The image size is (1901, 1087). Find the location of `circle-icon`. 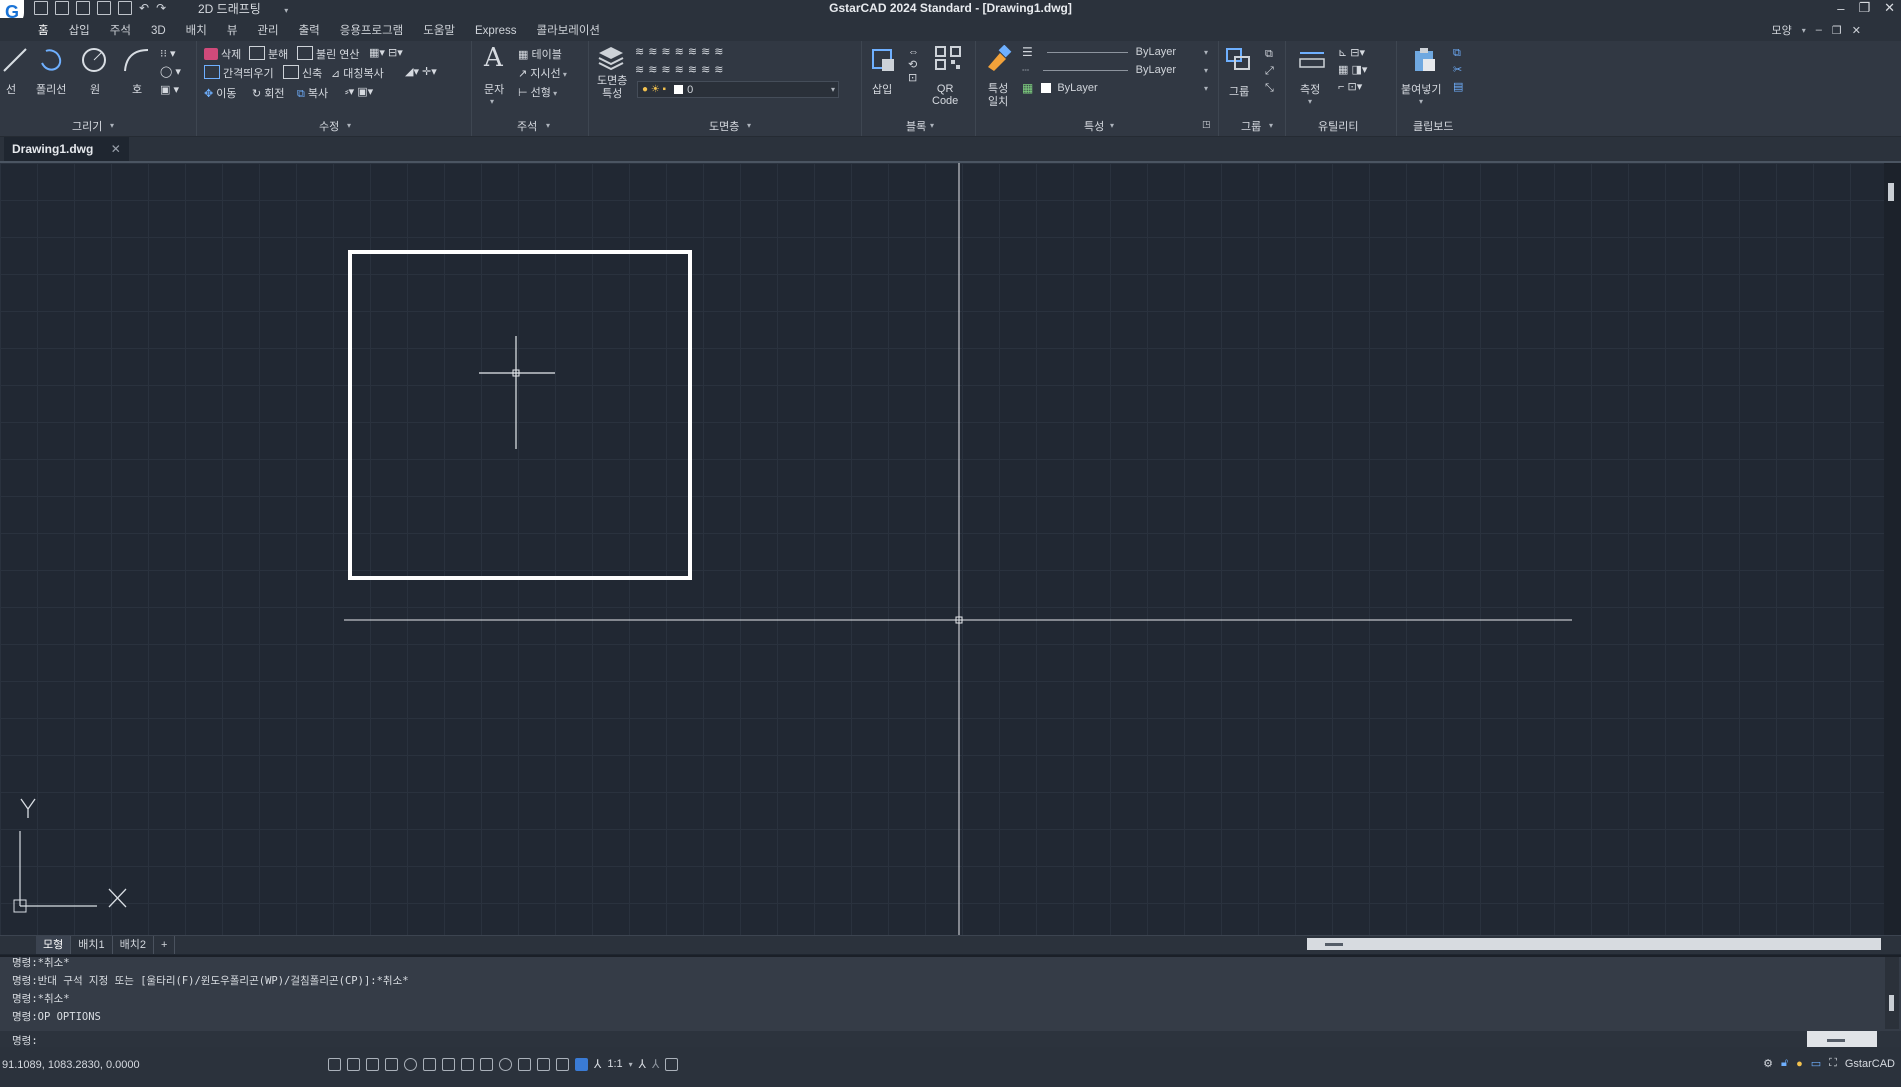

circle-icon is located at coordinates (94, 60).